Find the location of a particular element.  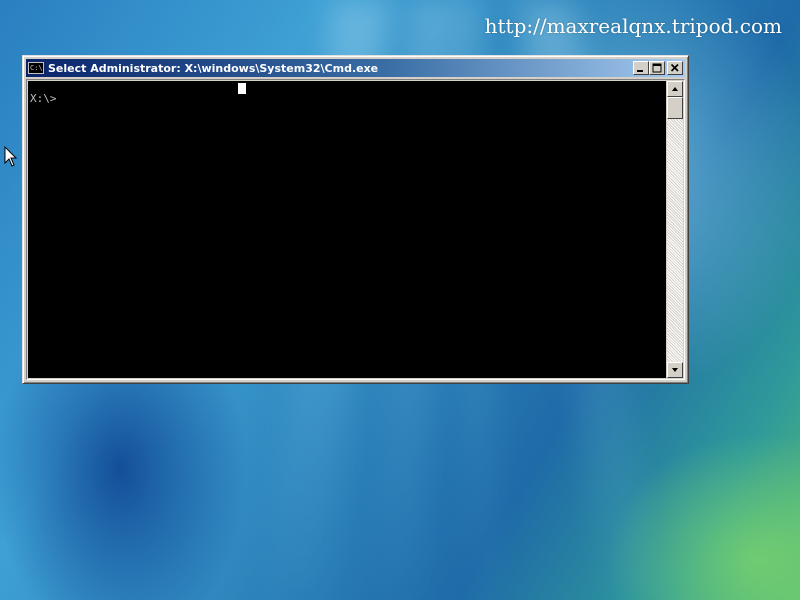

text-cursor is located at coordinates (242, 88).